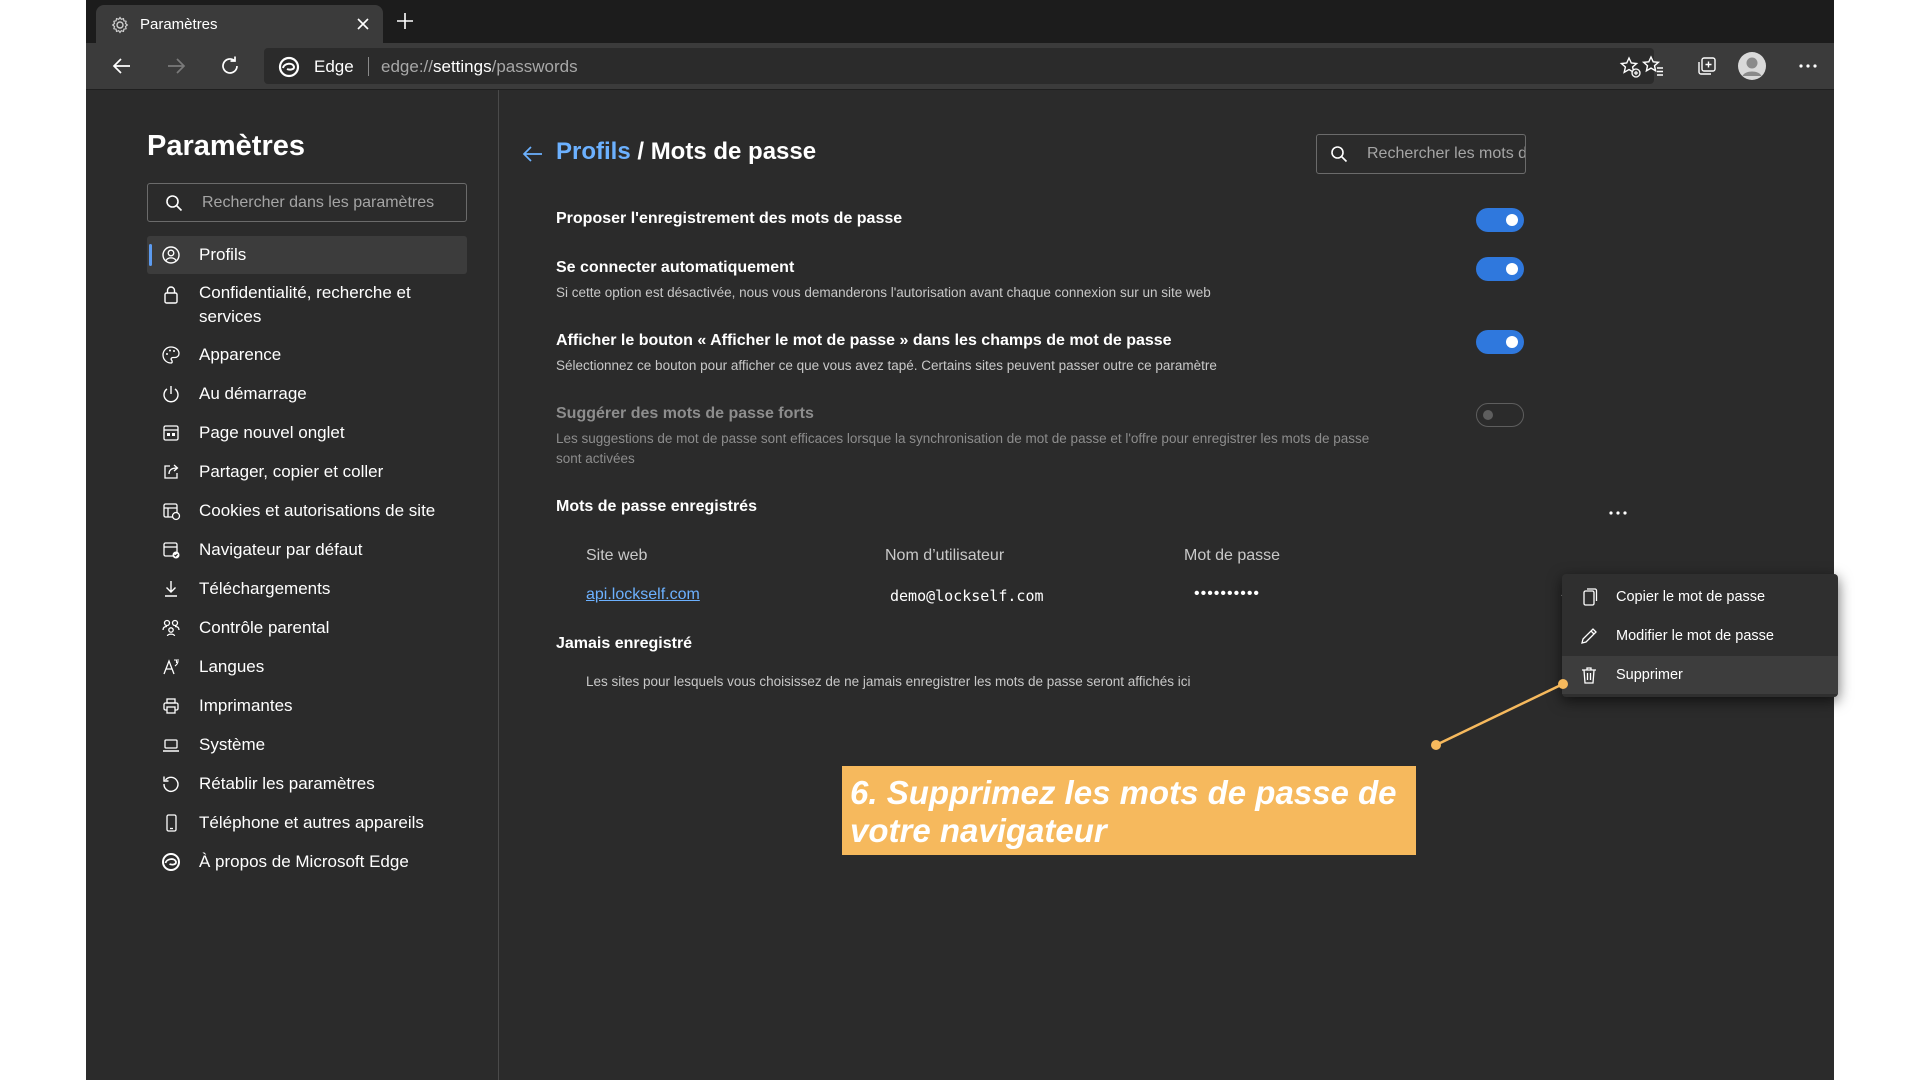  What do you see at coordinates (1500, 342) in the screenshot?
I see `reveal-button-toggle` at bounding box center [1500, 342].